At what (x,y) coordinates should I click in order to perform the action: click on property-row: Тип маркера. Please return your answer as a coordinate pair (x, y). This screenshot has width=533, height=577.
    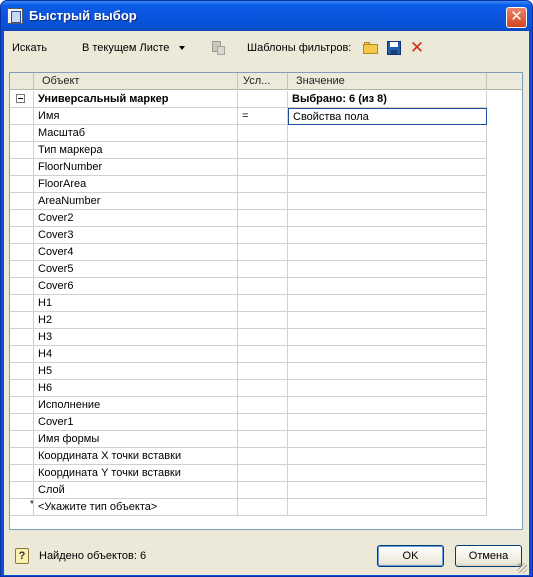
    Looking at the image, I should click on (248, 150).